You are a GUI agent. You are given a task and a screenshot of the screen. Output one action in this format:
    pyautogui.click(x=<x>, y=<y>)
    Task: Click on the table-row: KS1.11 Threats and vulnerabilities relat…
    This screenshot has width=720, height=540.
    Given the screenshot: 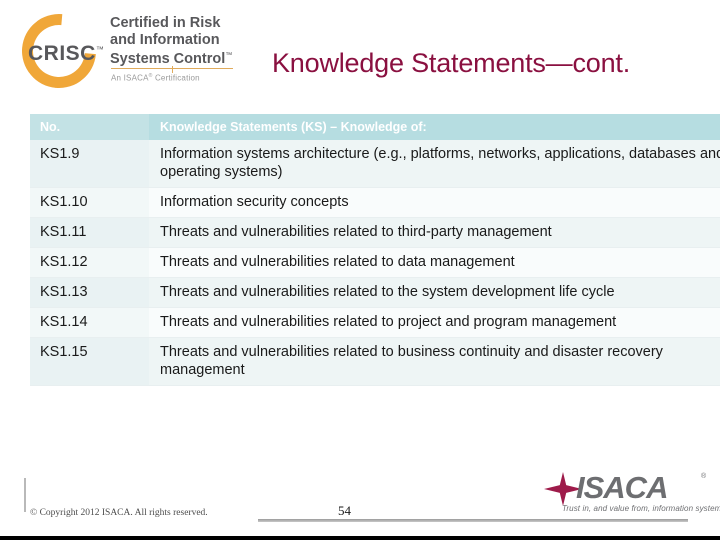 What is the action you would take?
    pyautogui.click(x=375, y=232)
    